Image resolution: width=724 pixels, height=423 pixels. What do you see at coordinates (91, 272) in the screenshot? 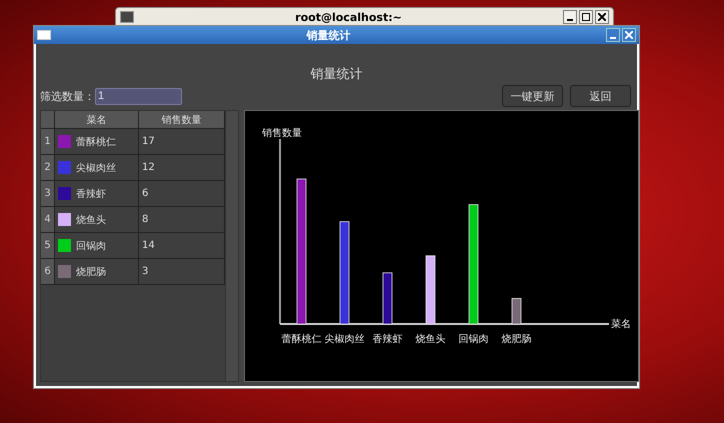
I see `table-cell-text: 烧肥肠` at bounding box center [91, 272].